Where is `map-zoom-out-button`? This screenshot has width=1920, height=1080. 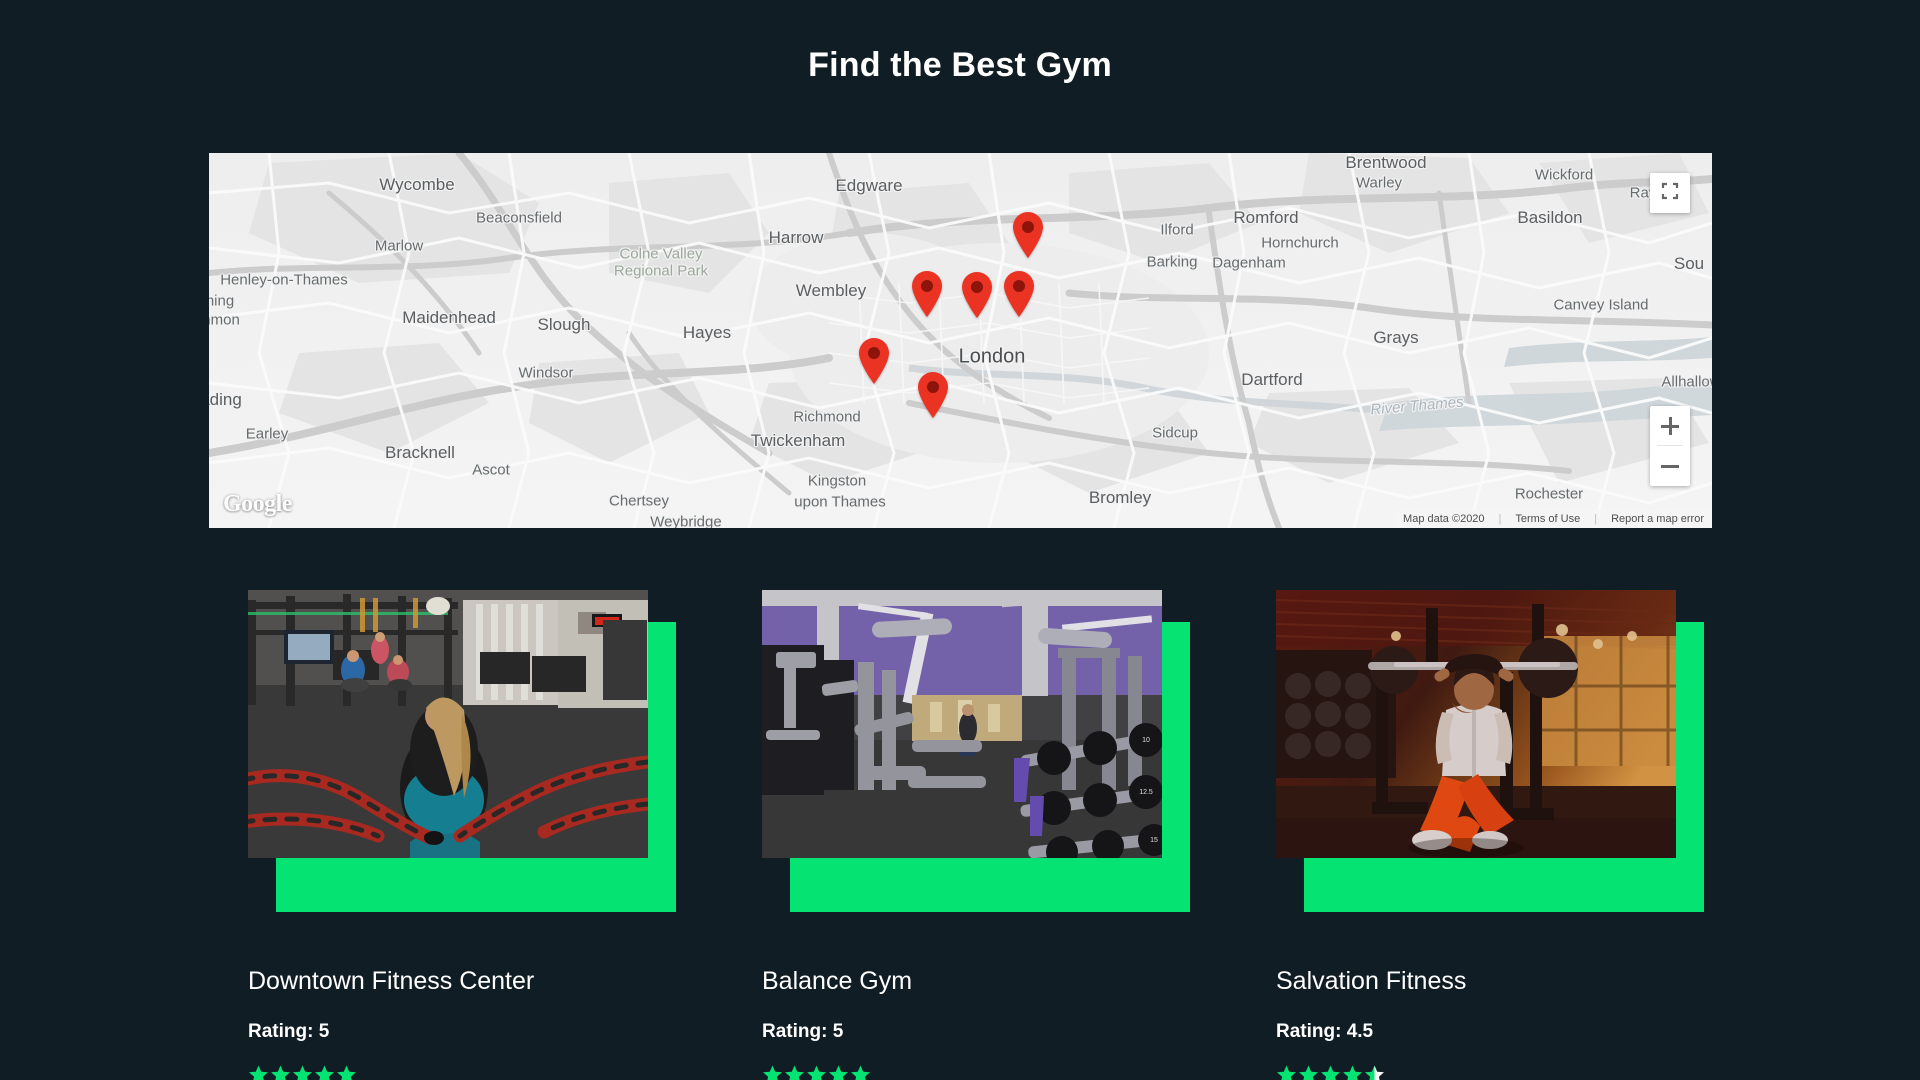
map-zoom-out-button is located at coordinates (1670, 466).